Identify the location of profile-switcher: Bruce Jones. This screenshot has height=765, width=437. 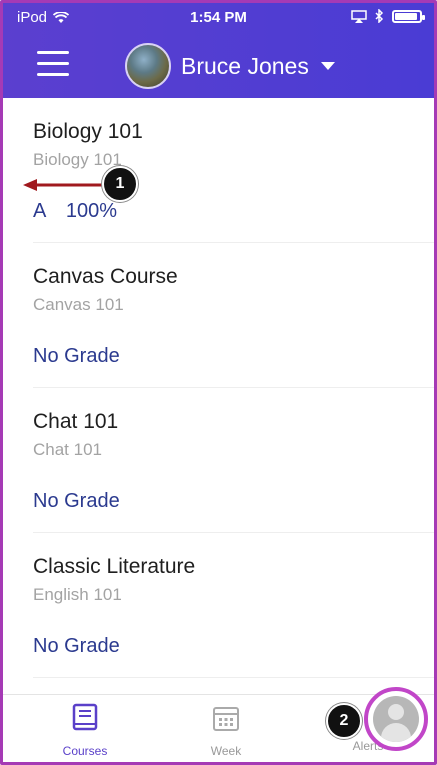
(230, 66).